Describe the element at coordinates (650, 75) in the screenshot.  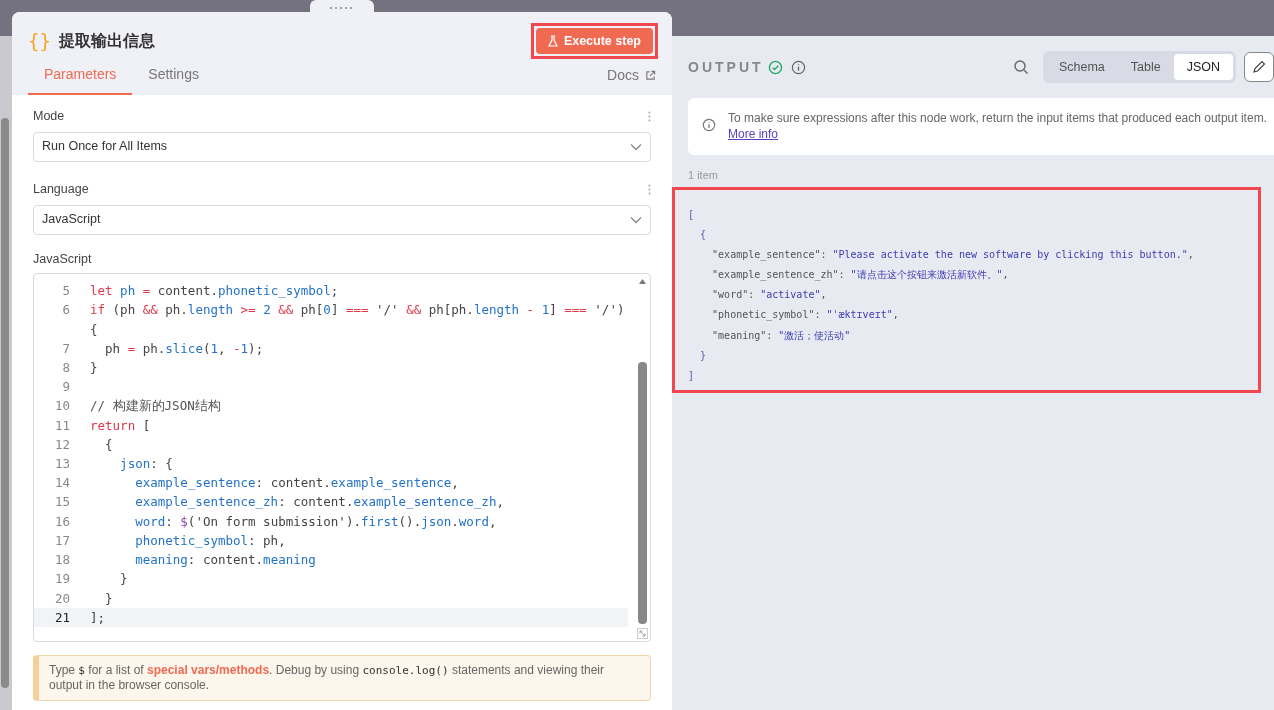
I see `external-link-icon` at that location.